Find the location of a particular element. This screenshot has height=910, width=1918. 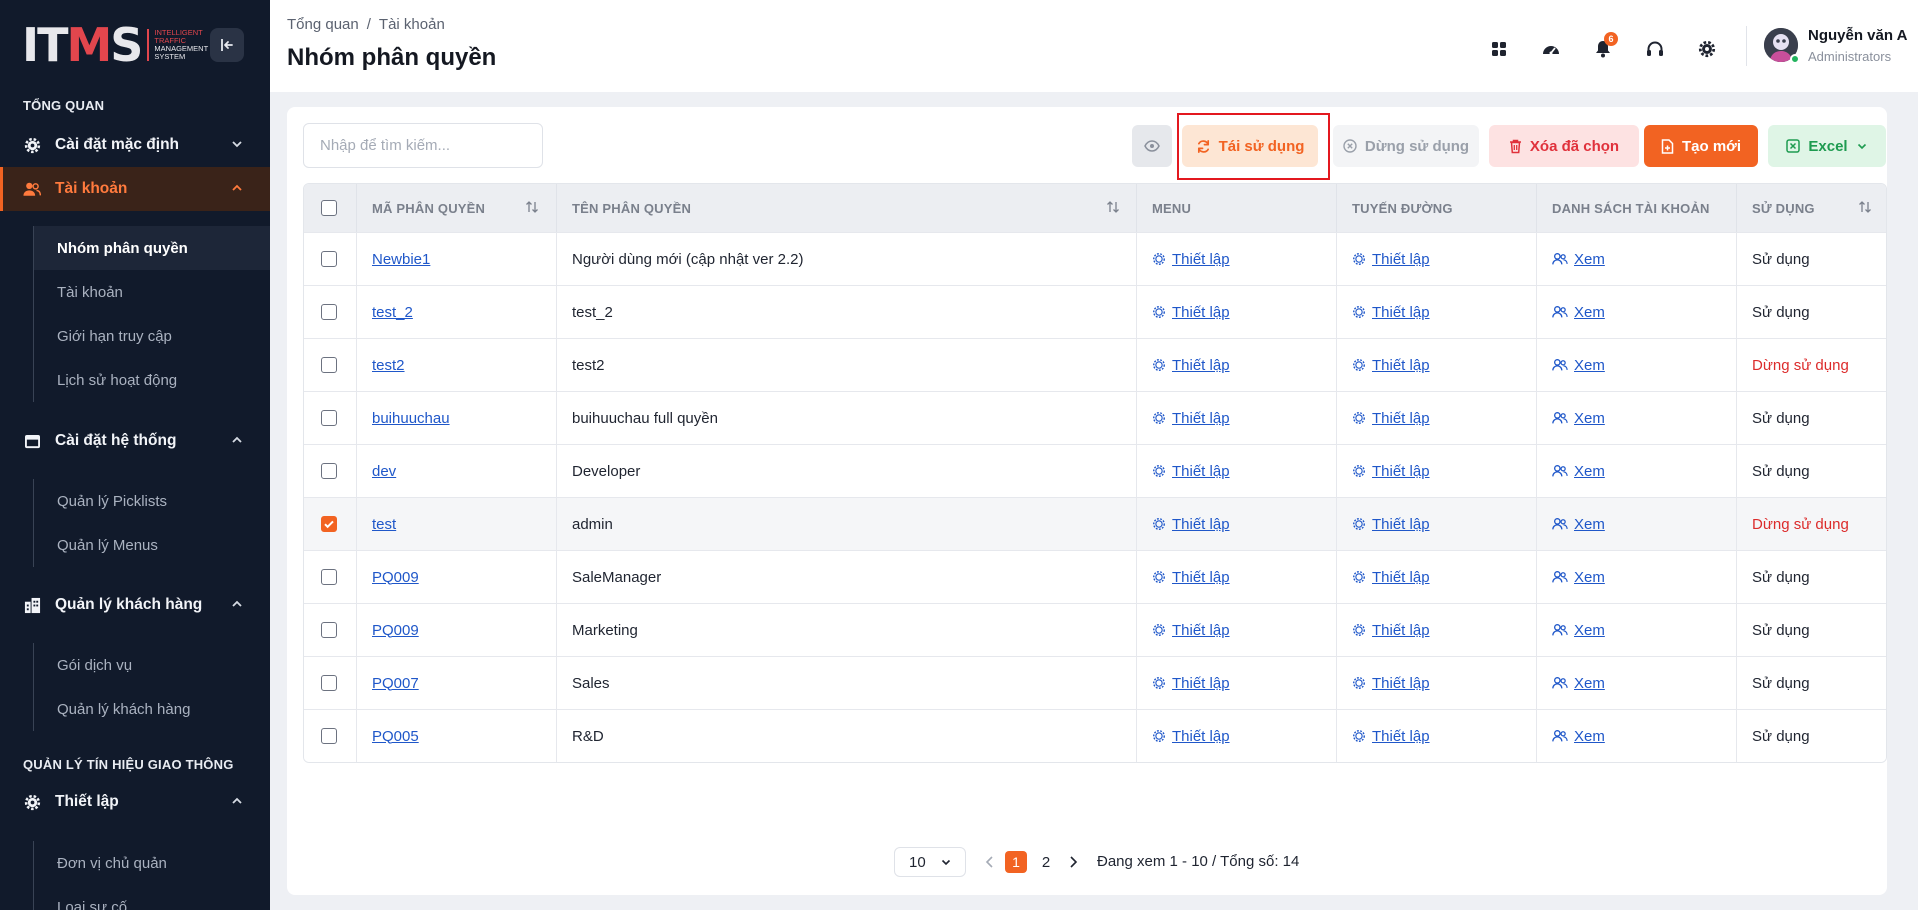

permission-code-link: test2 is located at coordinates (388, 365).